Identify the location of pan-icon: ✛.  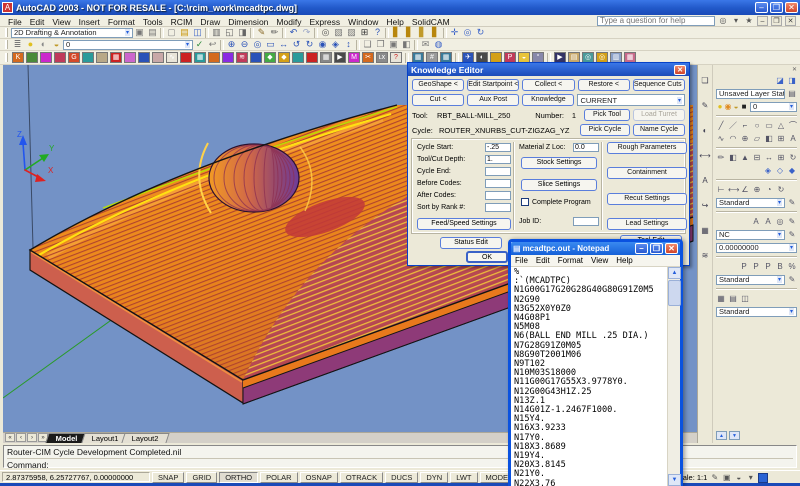
(454, 32).